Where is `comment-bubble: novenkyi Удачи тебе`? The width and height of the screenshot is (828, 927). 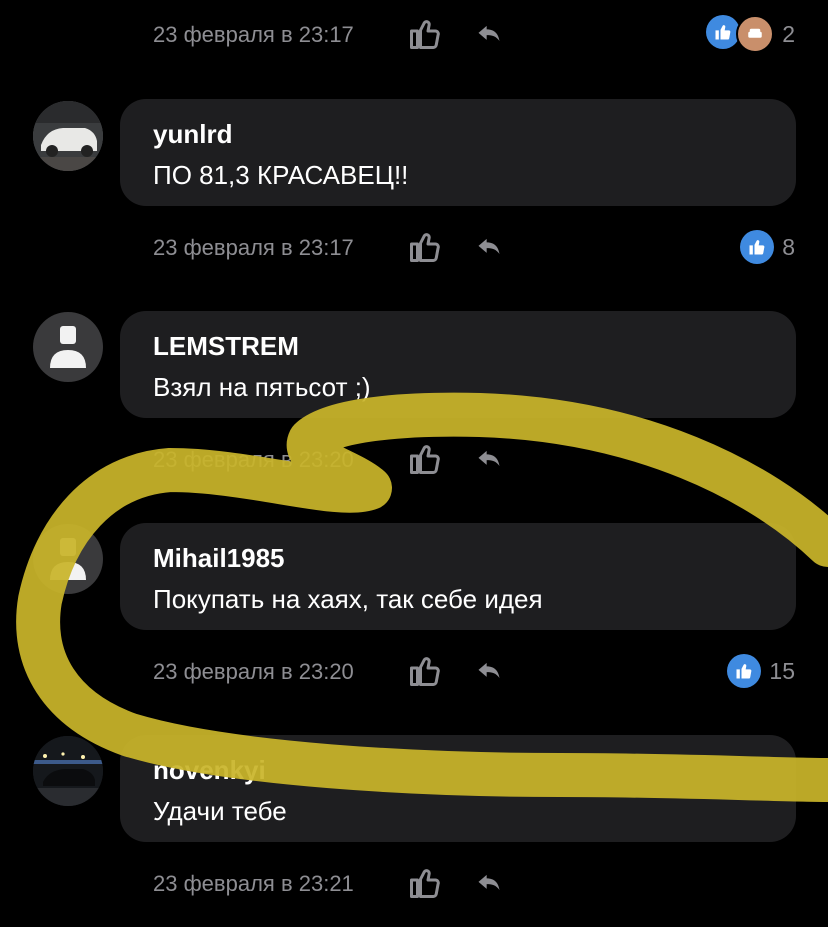 comment-bubble: novenkyi Удачи тебе is located at coordinates (458, 788).